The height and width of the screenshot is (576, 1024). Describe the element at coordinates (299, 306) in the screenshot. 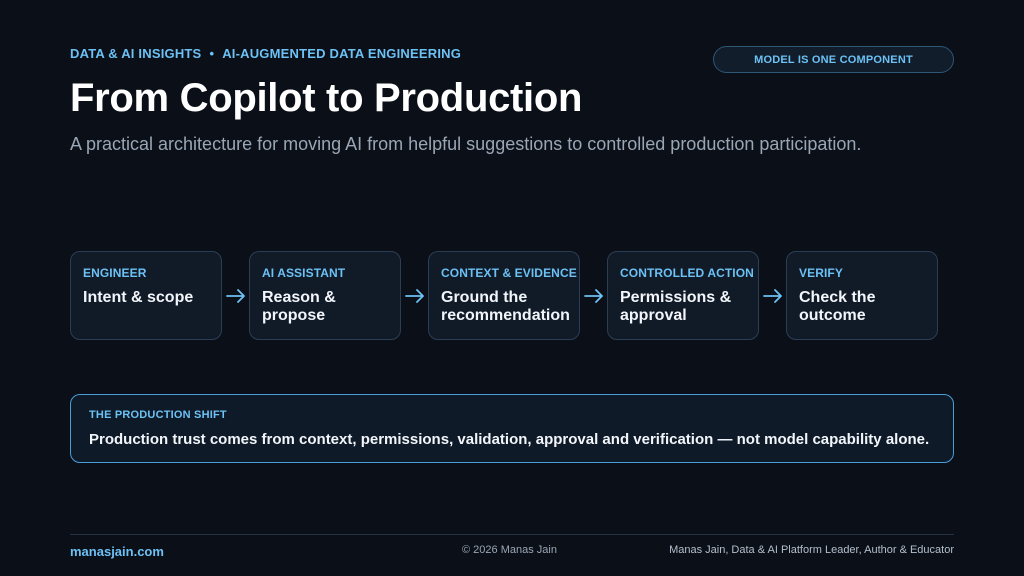

I see `step-text: Reason & propose` at that location.